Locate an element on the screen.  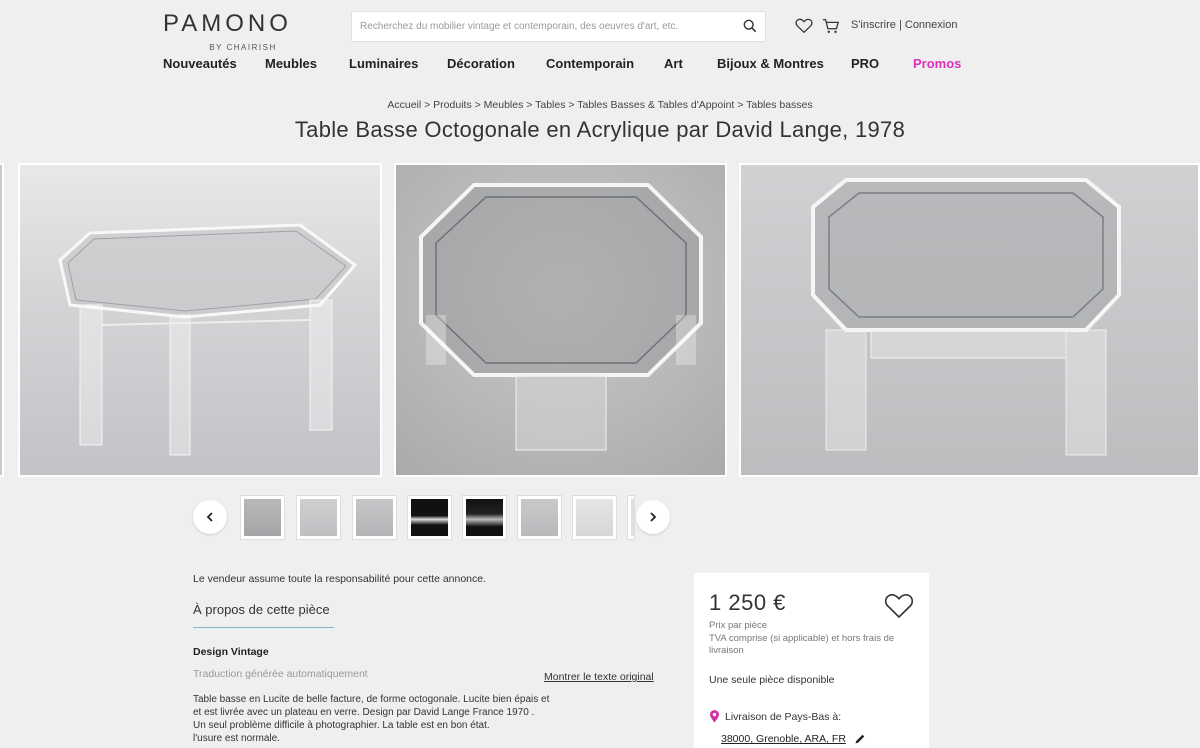
nav-contemporain: Contemporain is located at coordinates (590, 63).